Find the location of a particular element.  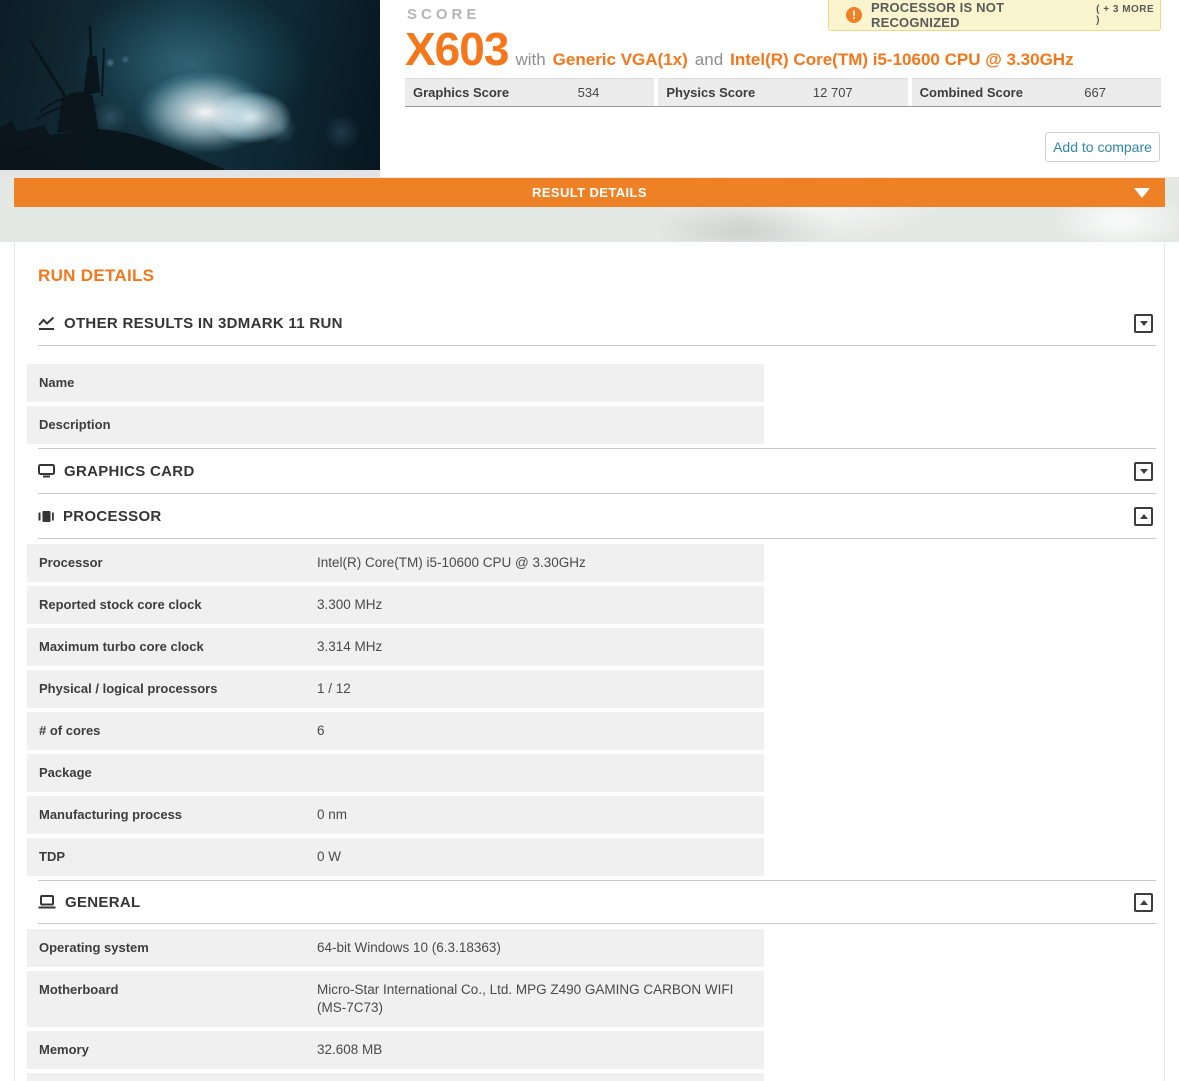

benchmark-thumbnail is located at coordinates (190, 85).